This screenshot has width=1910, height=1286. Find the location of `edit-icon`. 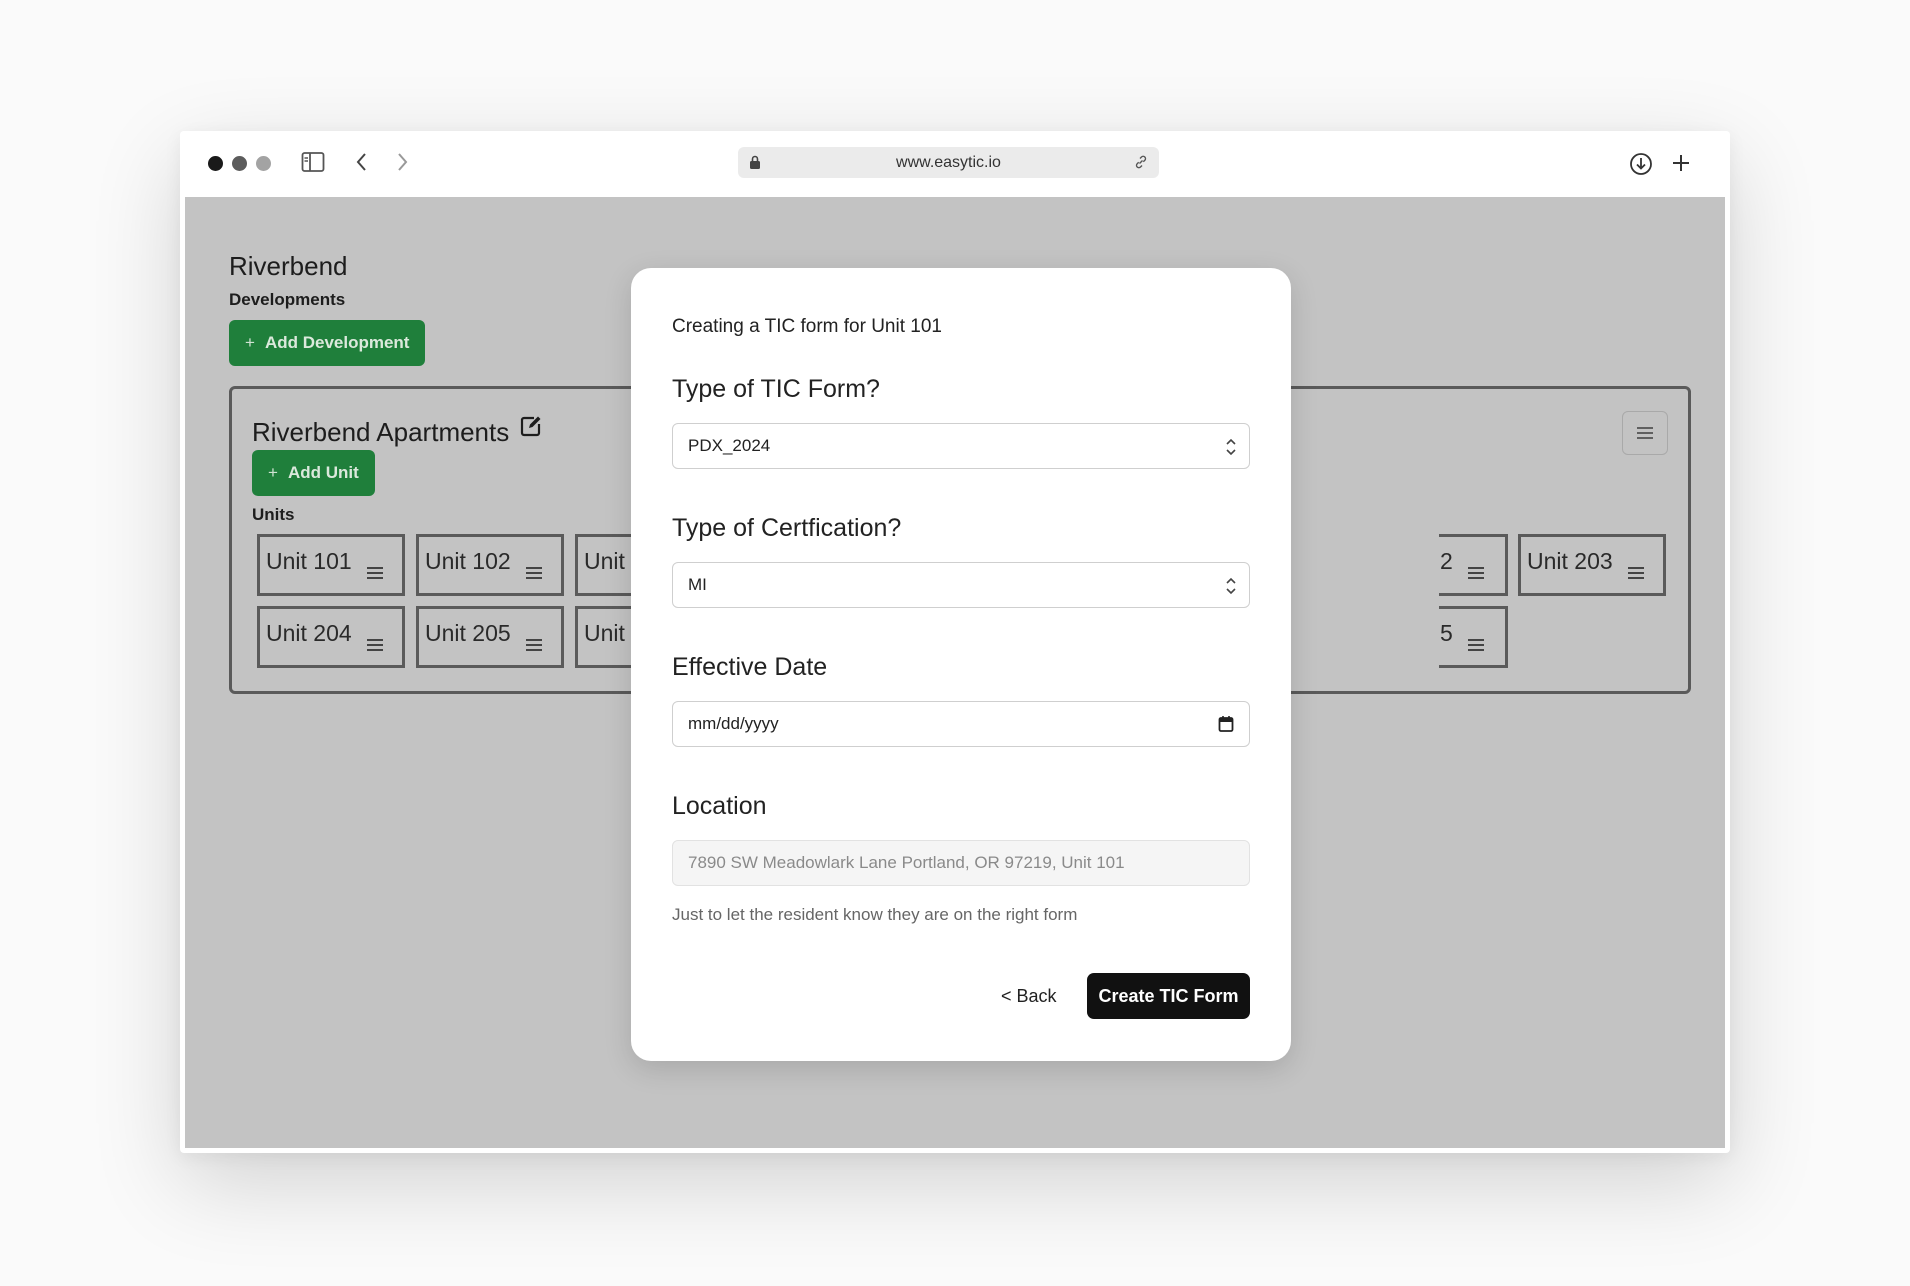

edit-icon is located at coordinates (531, 428).